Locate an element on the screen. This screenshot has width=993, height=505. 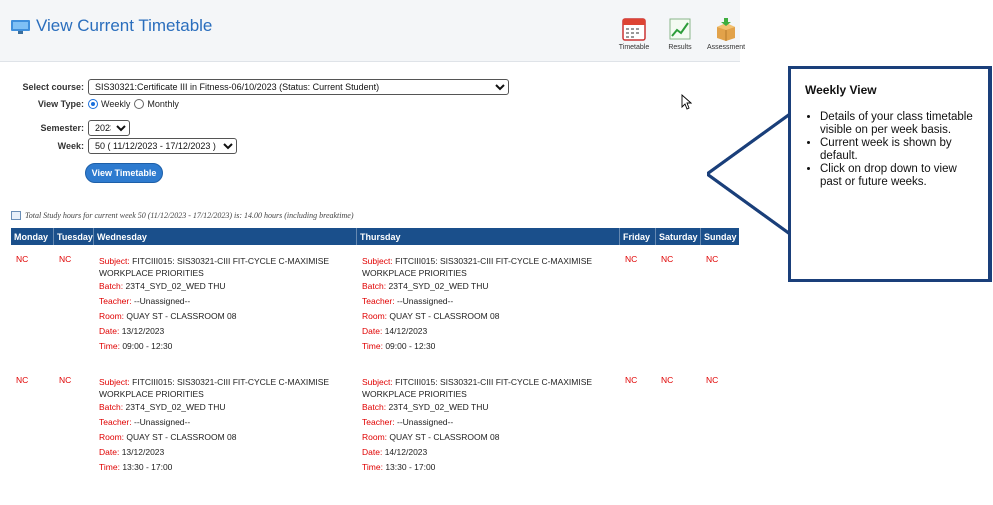
assessment-link: Assessment is located at coordinates (726, 33).